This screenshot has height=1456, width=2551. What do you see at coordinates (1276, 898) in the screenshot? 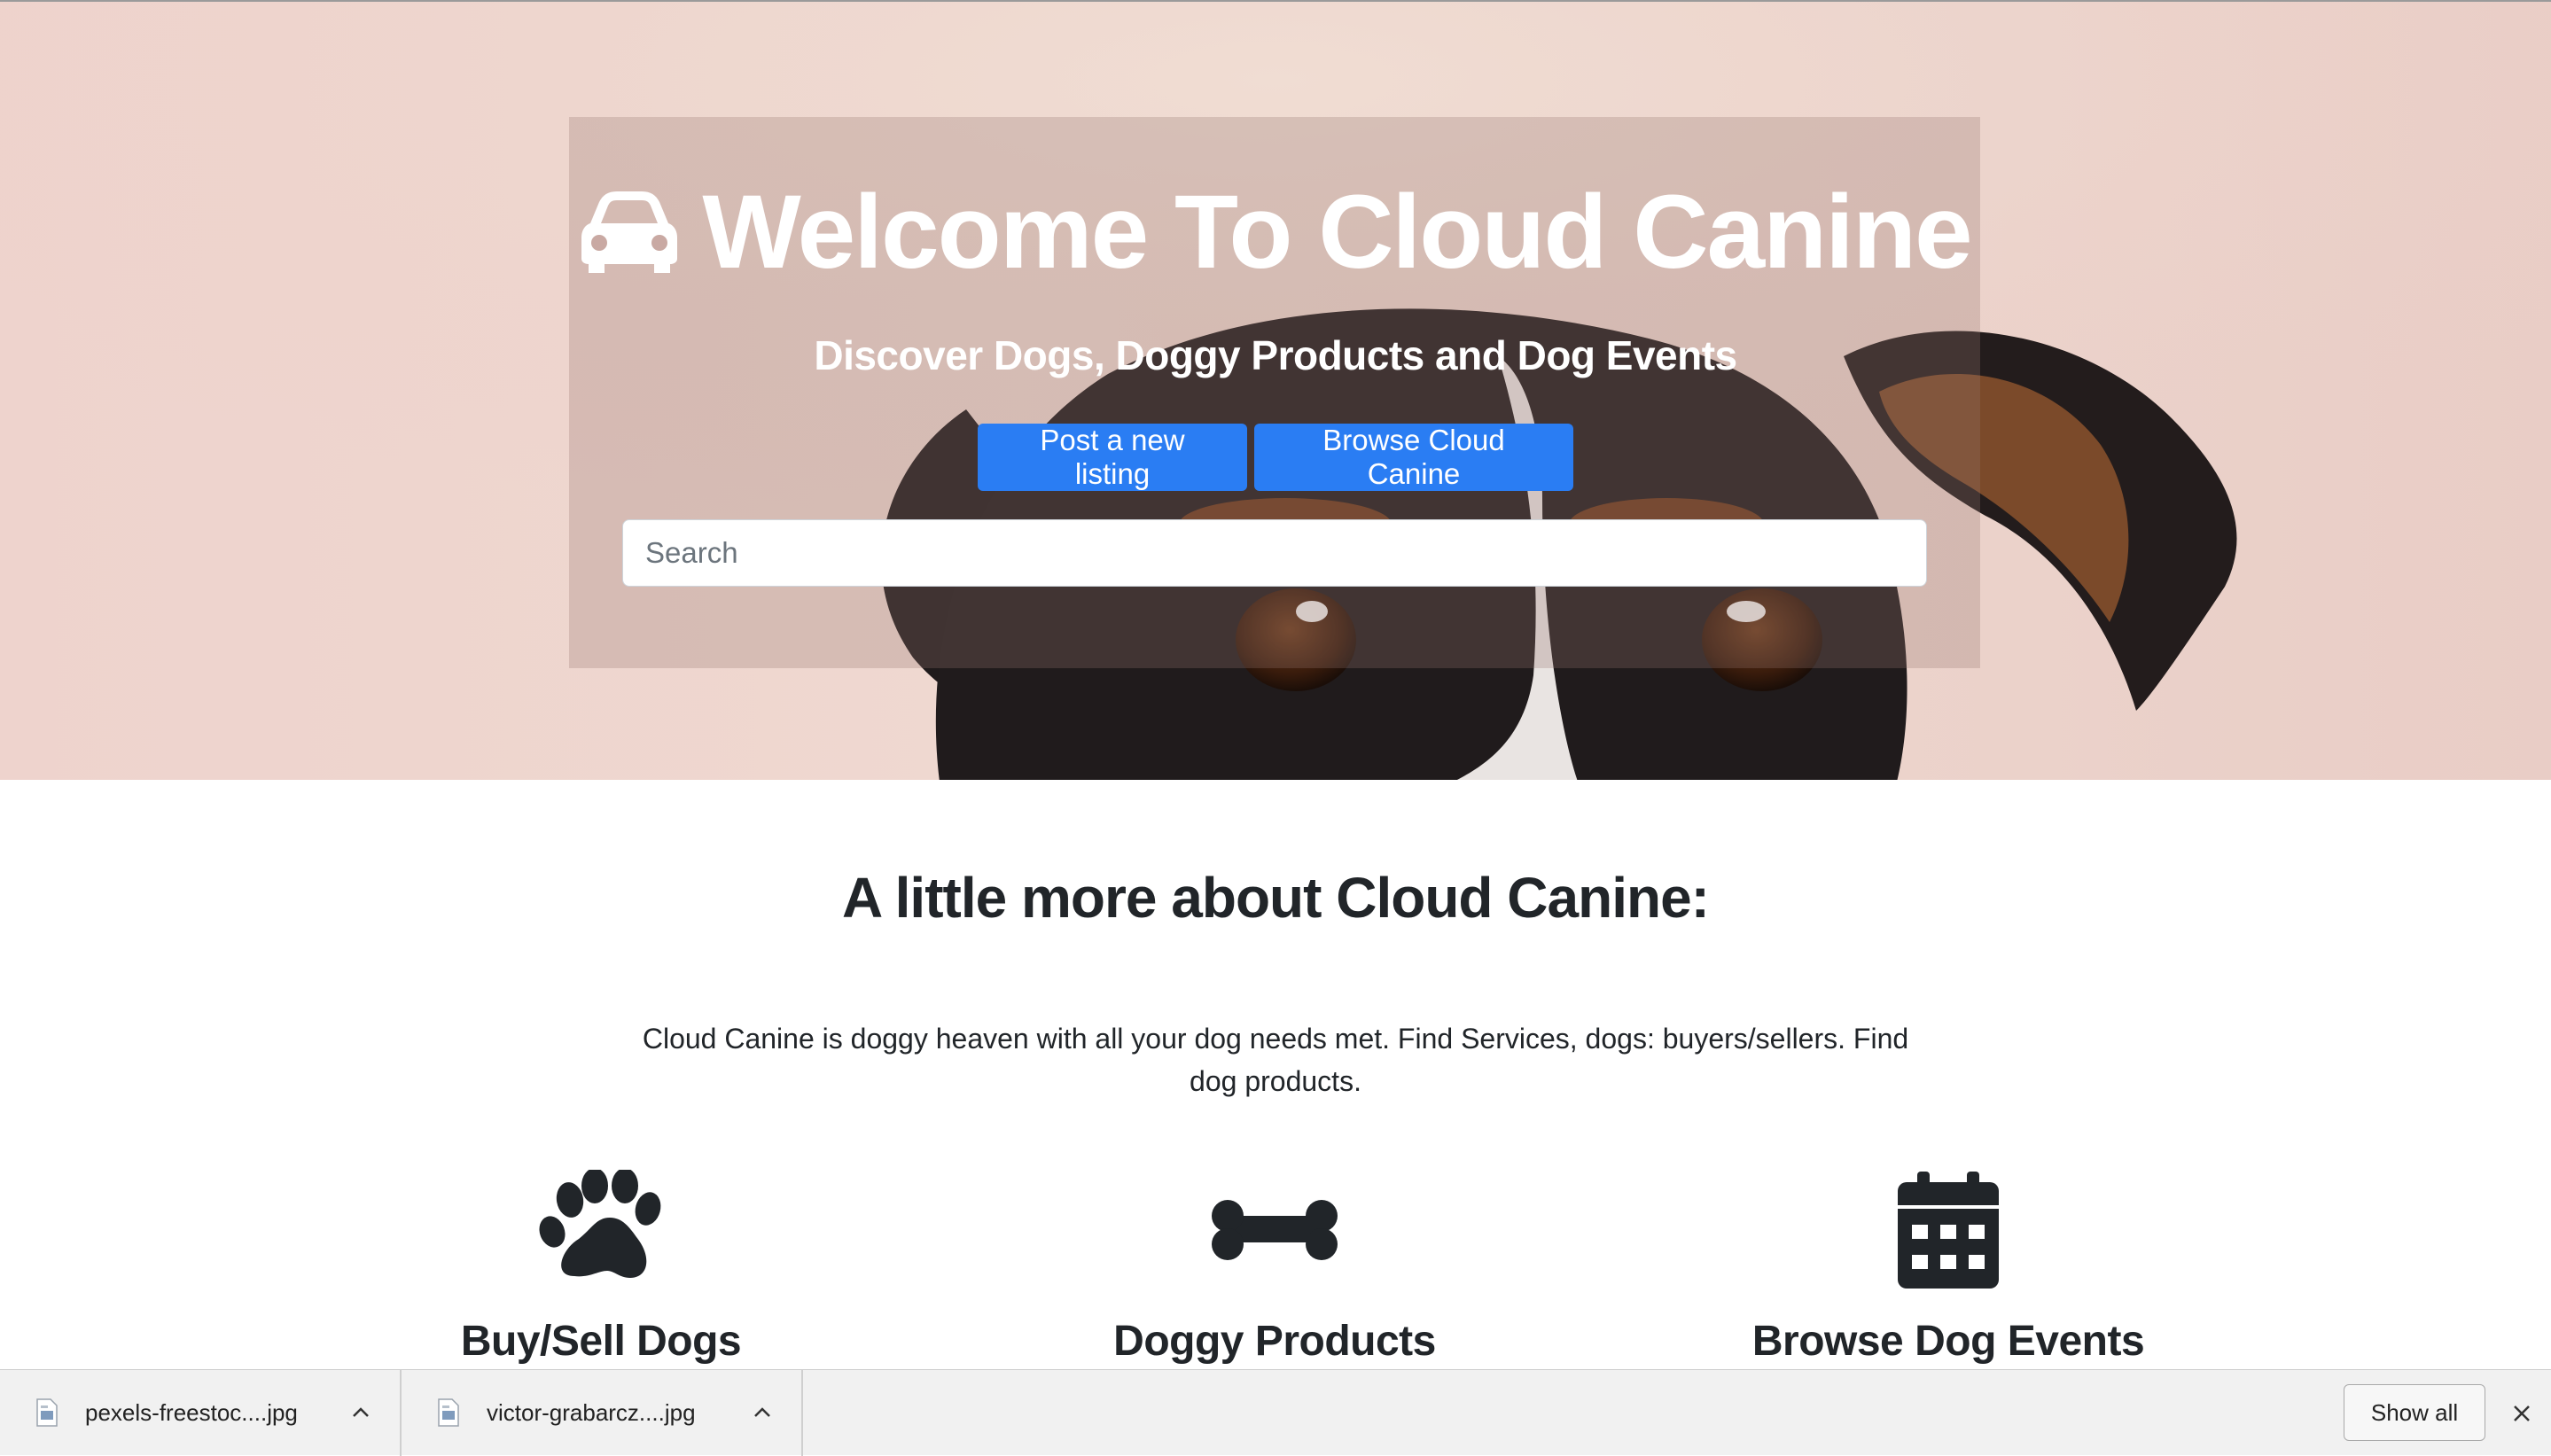
I see `about-heading: A little more about Cloud Canine:` at bounding box center [1276, 898].